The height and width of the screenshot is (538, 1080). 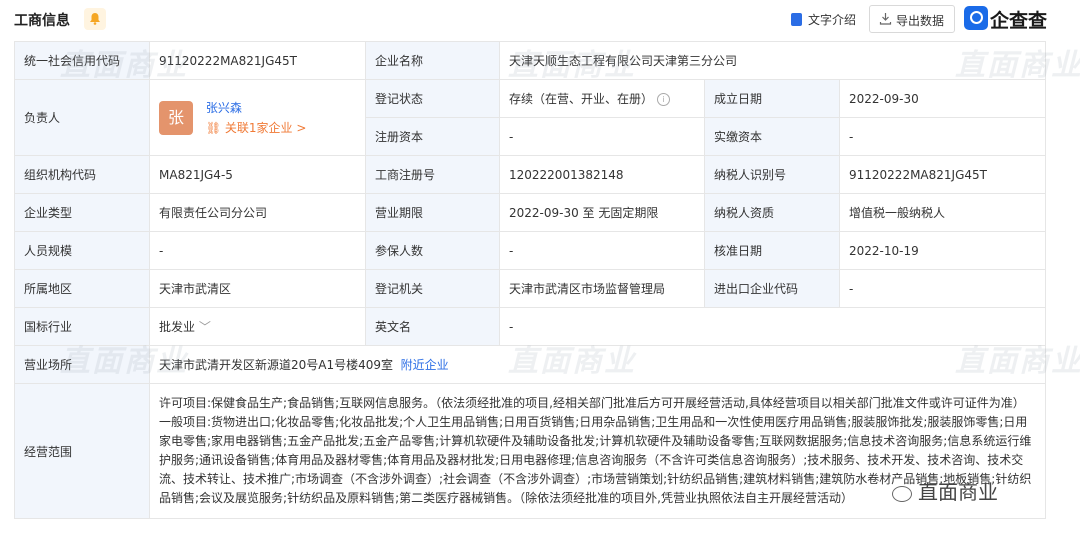 I want to click on label-legal-person: 负责人, so click(x=82, y=117).